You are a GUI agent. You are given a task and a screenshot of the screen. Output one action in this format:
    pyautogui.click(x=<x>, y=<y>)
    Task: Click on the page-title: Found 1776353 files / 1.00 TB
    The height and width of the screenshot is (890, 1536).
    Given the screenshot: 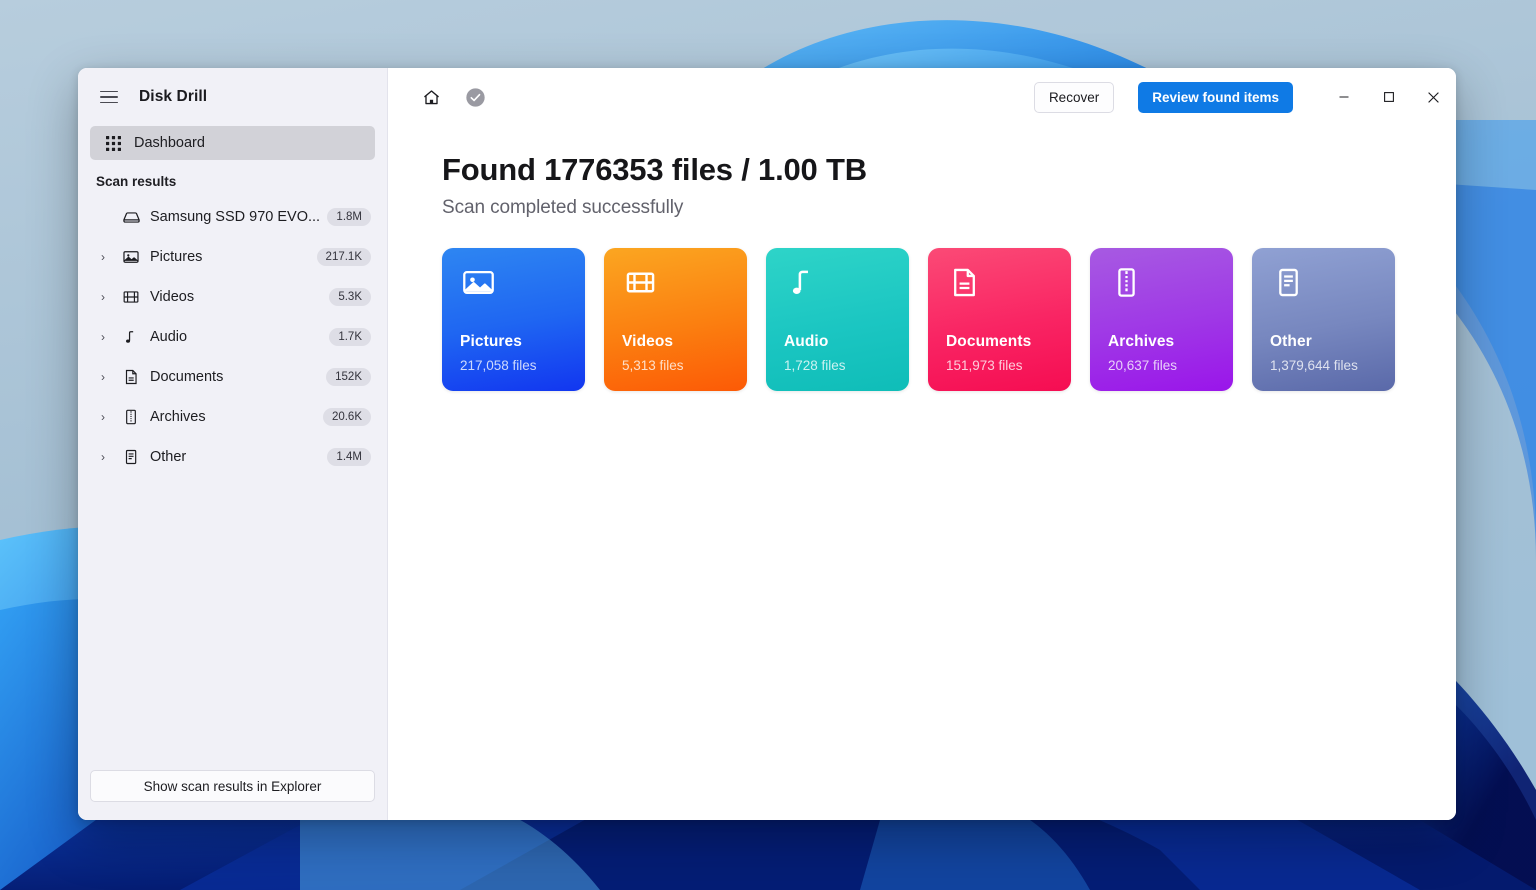 What is the action you would take?
    pyautogui.click(x=654, y=169)
    